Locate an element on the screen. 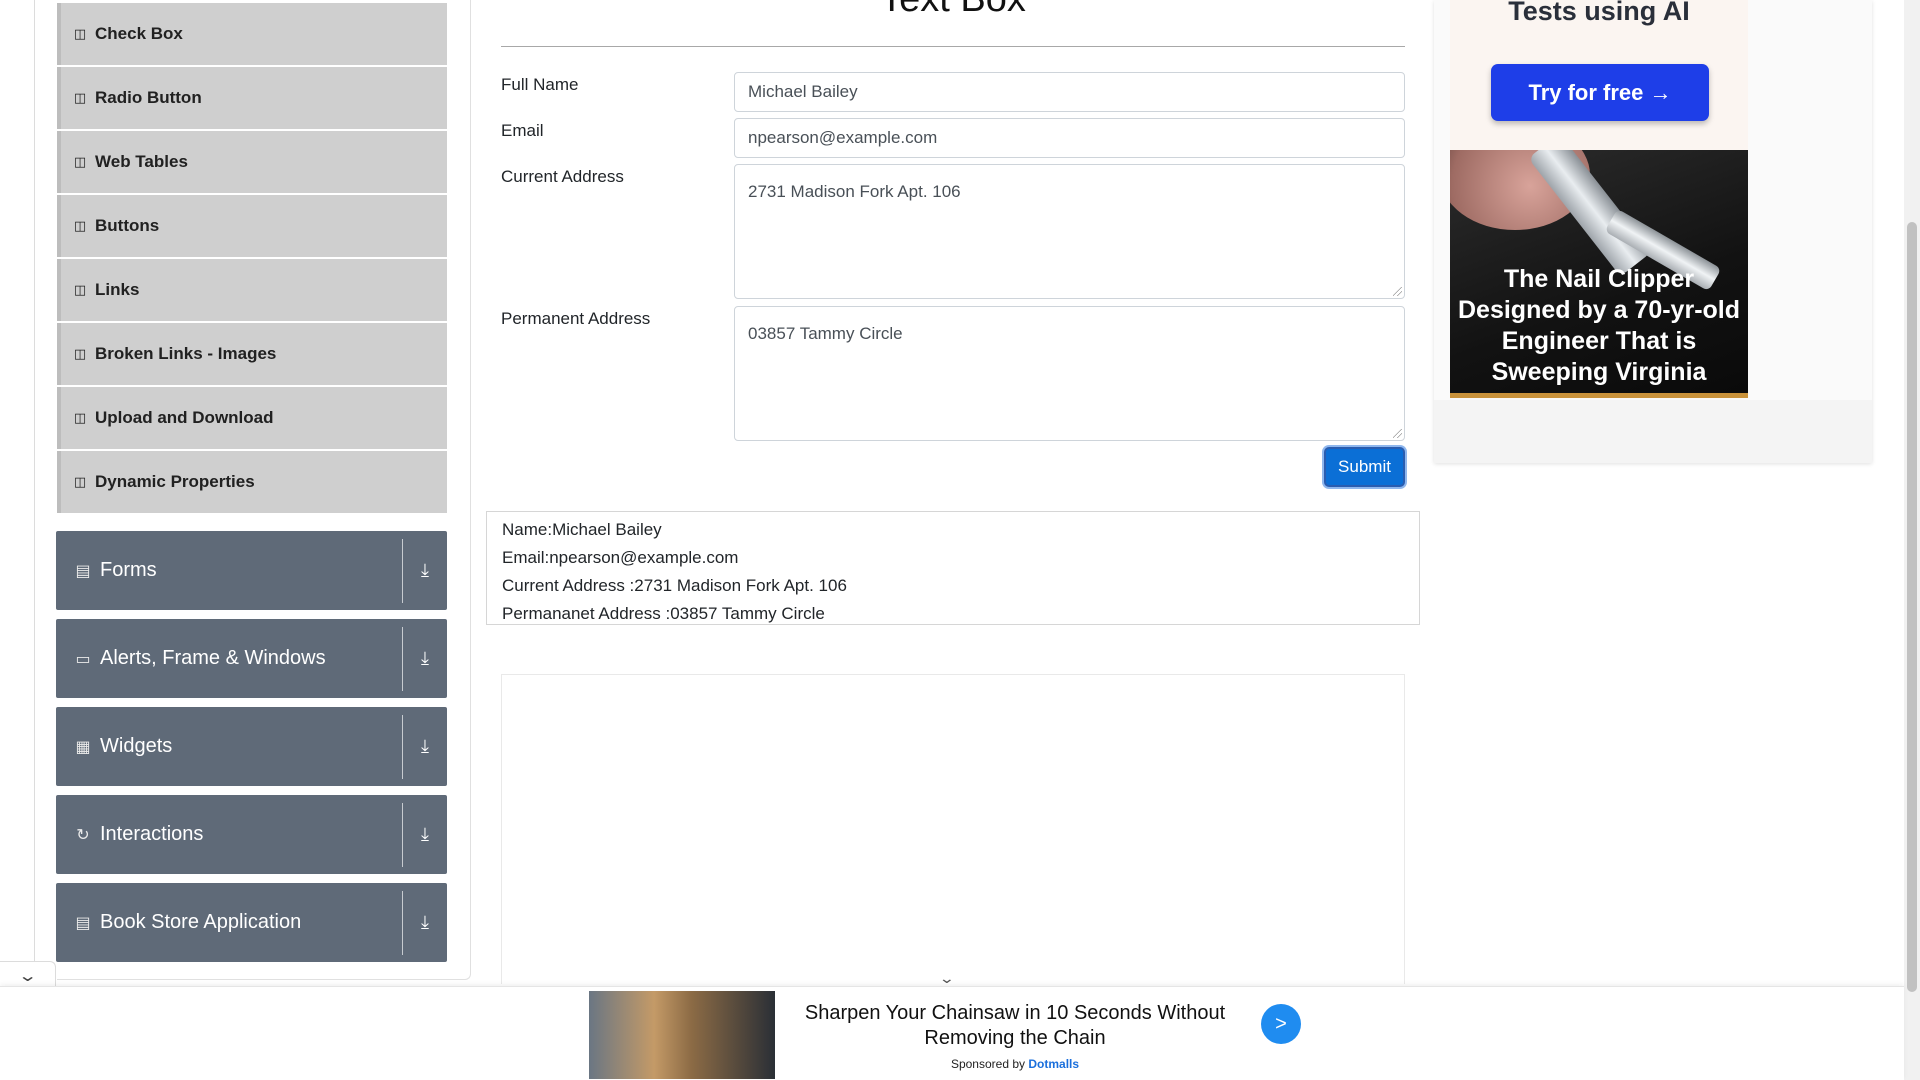 The width and height of the screenshot is (1920, 1080). sidebar-group-forms: ▤ Forms ⤓ is located at coordinates (251, 570).